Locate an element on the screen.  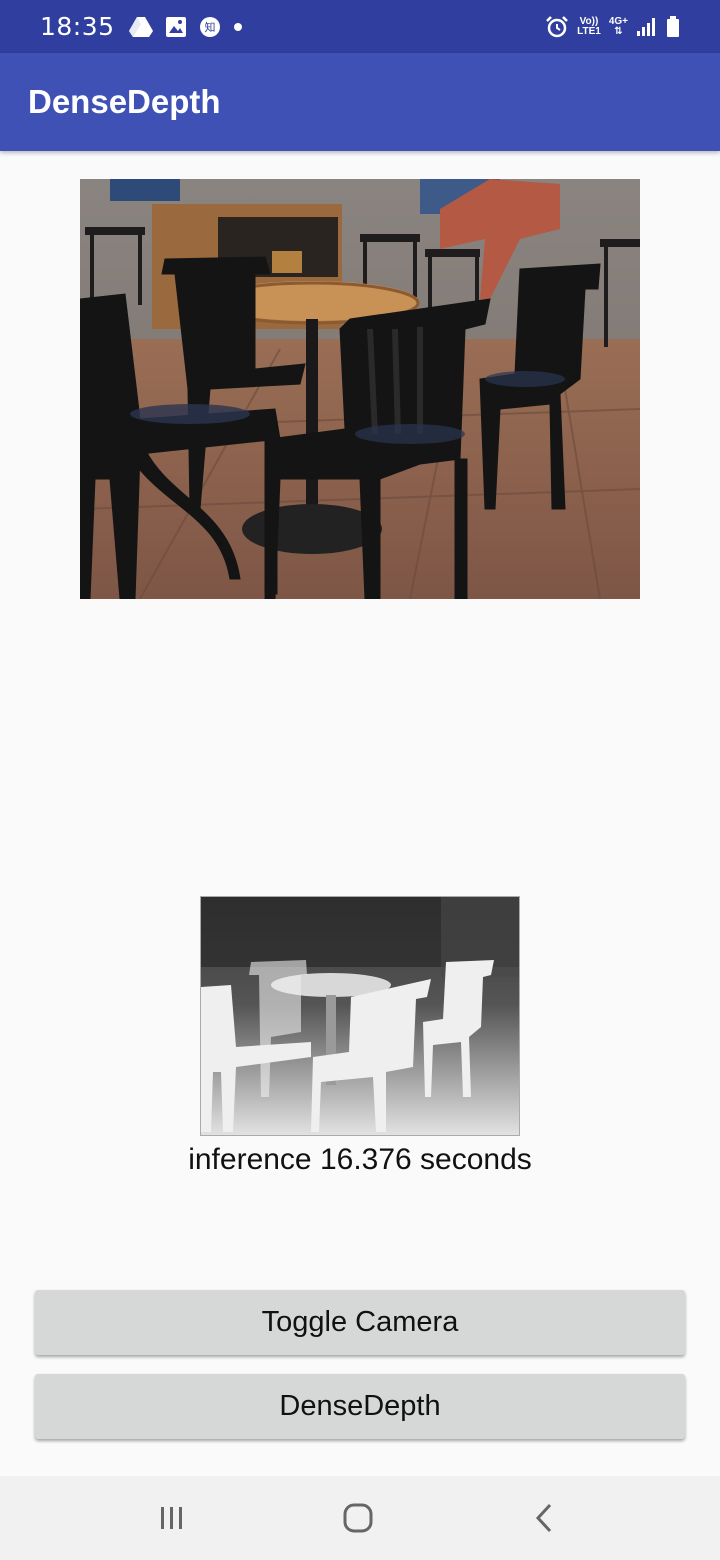
volte-icon: Vo)) LTE1 is located at coordinates (589, 26).